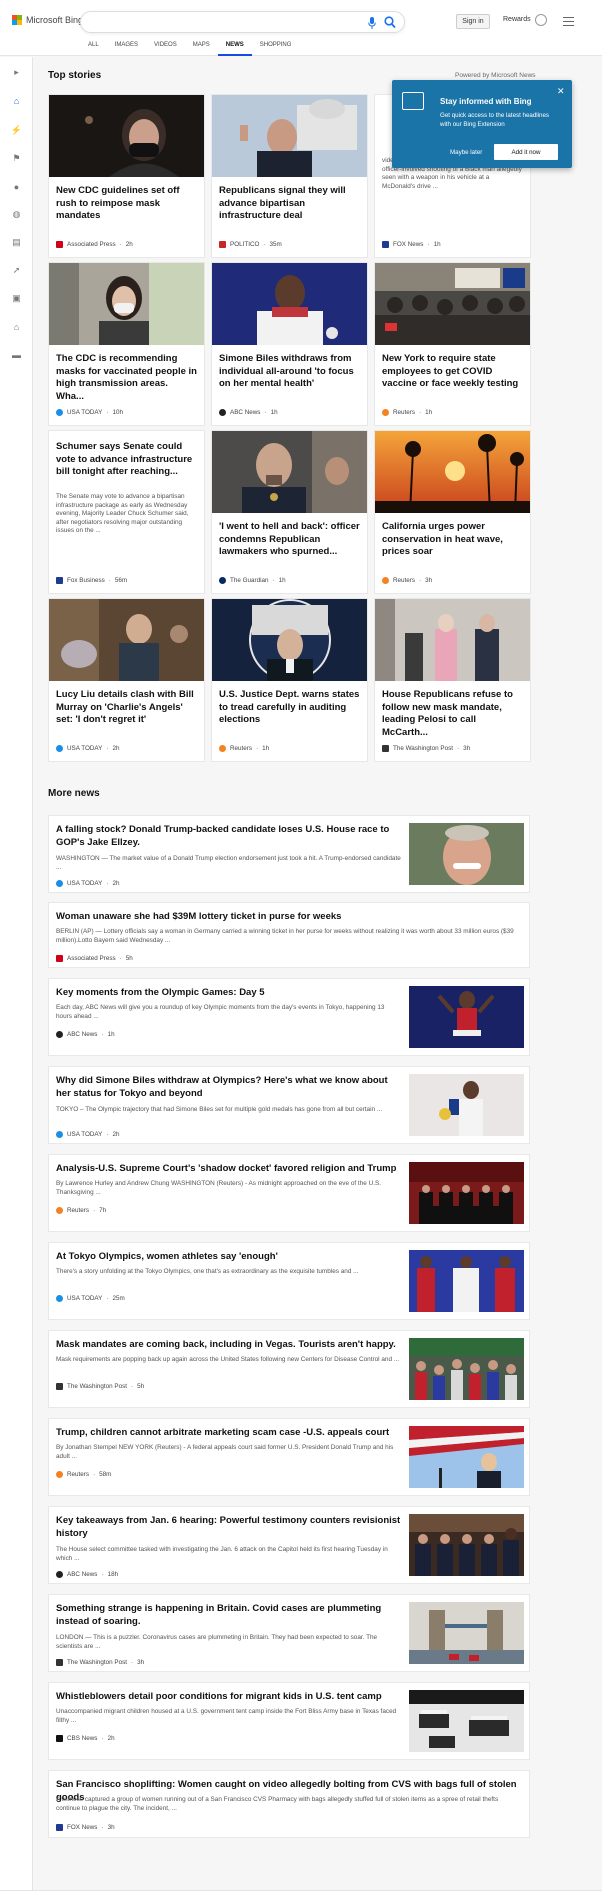 The width and height of the screenshot is (602, 1903). Describe the element at coordinates (16, 298) in the screenshot. I see `film-icon: ▣` at that location.